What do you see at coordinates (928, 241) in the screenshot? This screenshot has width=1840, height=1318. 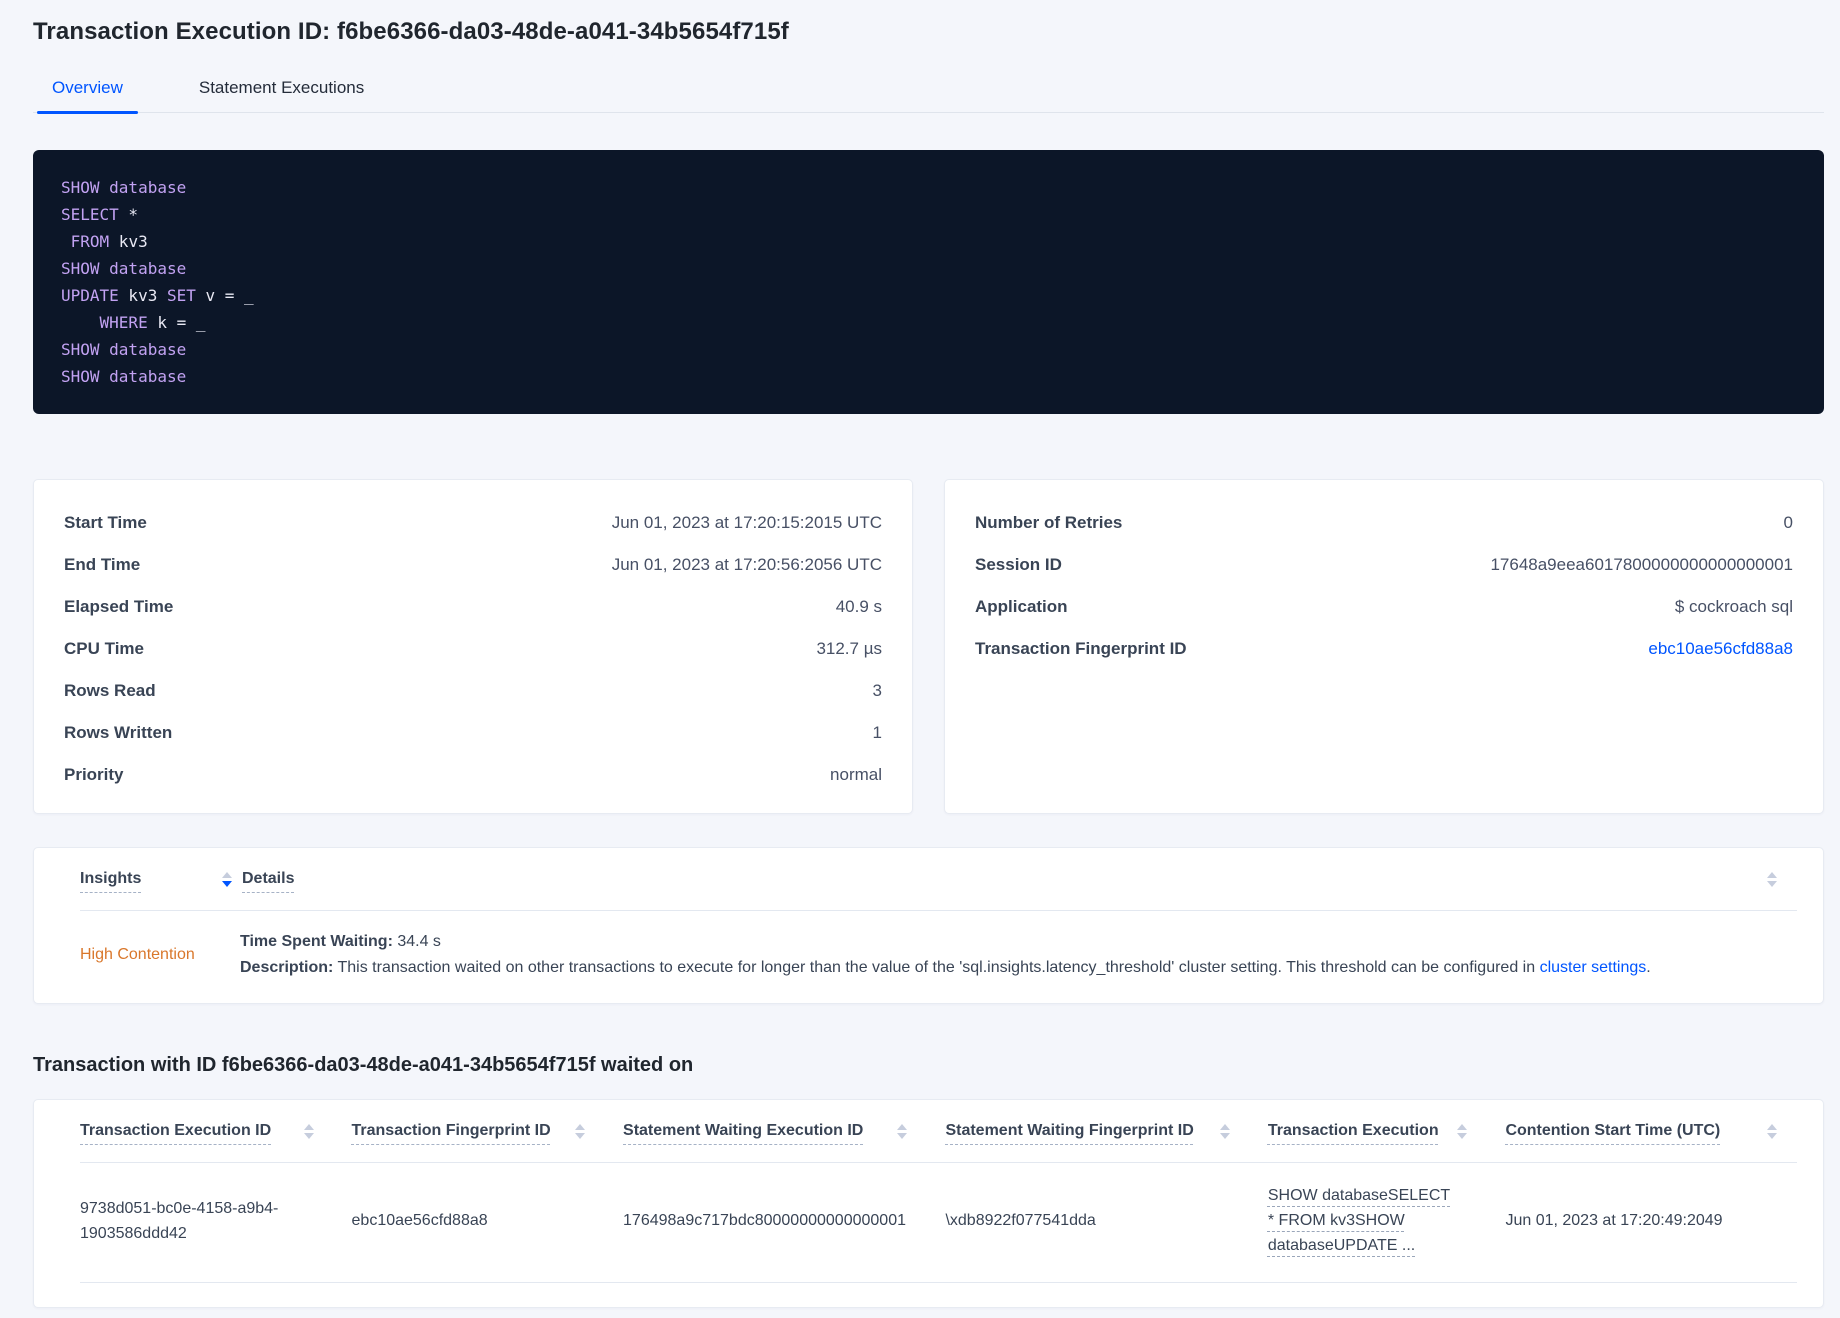 I see `sql-line: FROM kv3` at bounding box center [928, 241].